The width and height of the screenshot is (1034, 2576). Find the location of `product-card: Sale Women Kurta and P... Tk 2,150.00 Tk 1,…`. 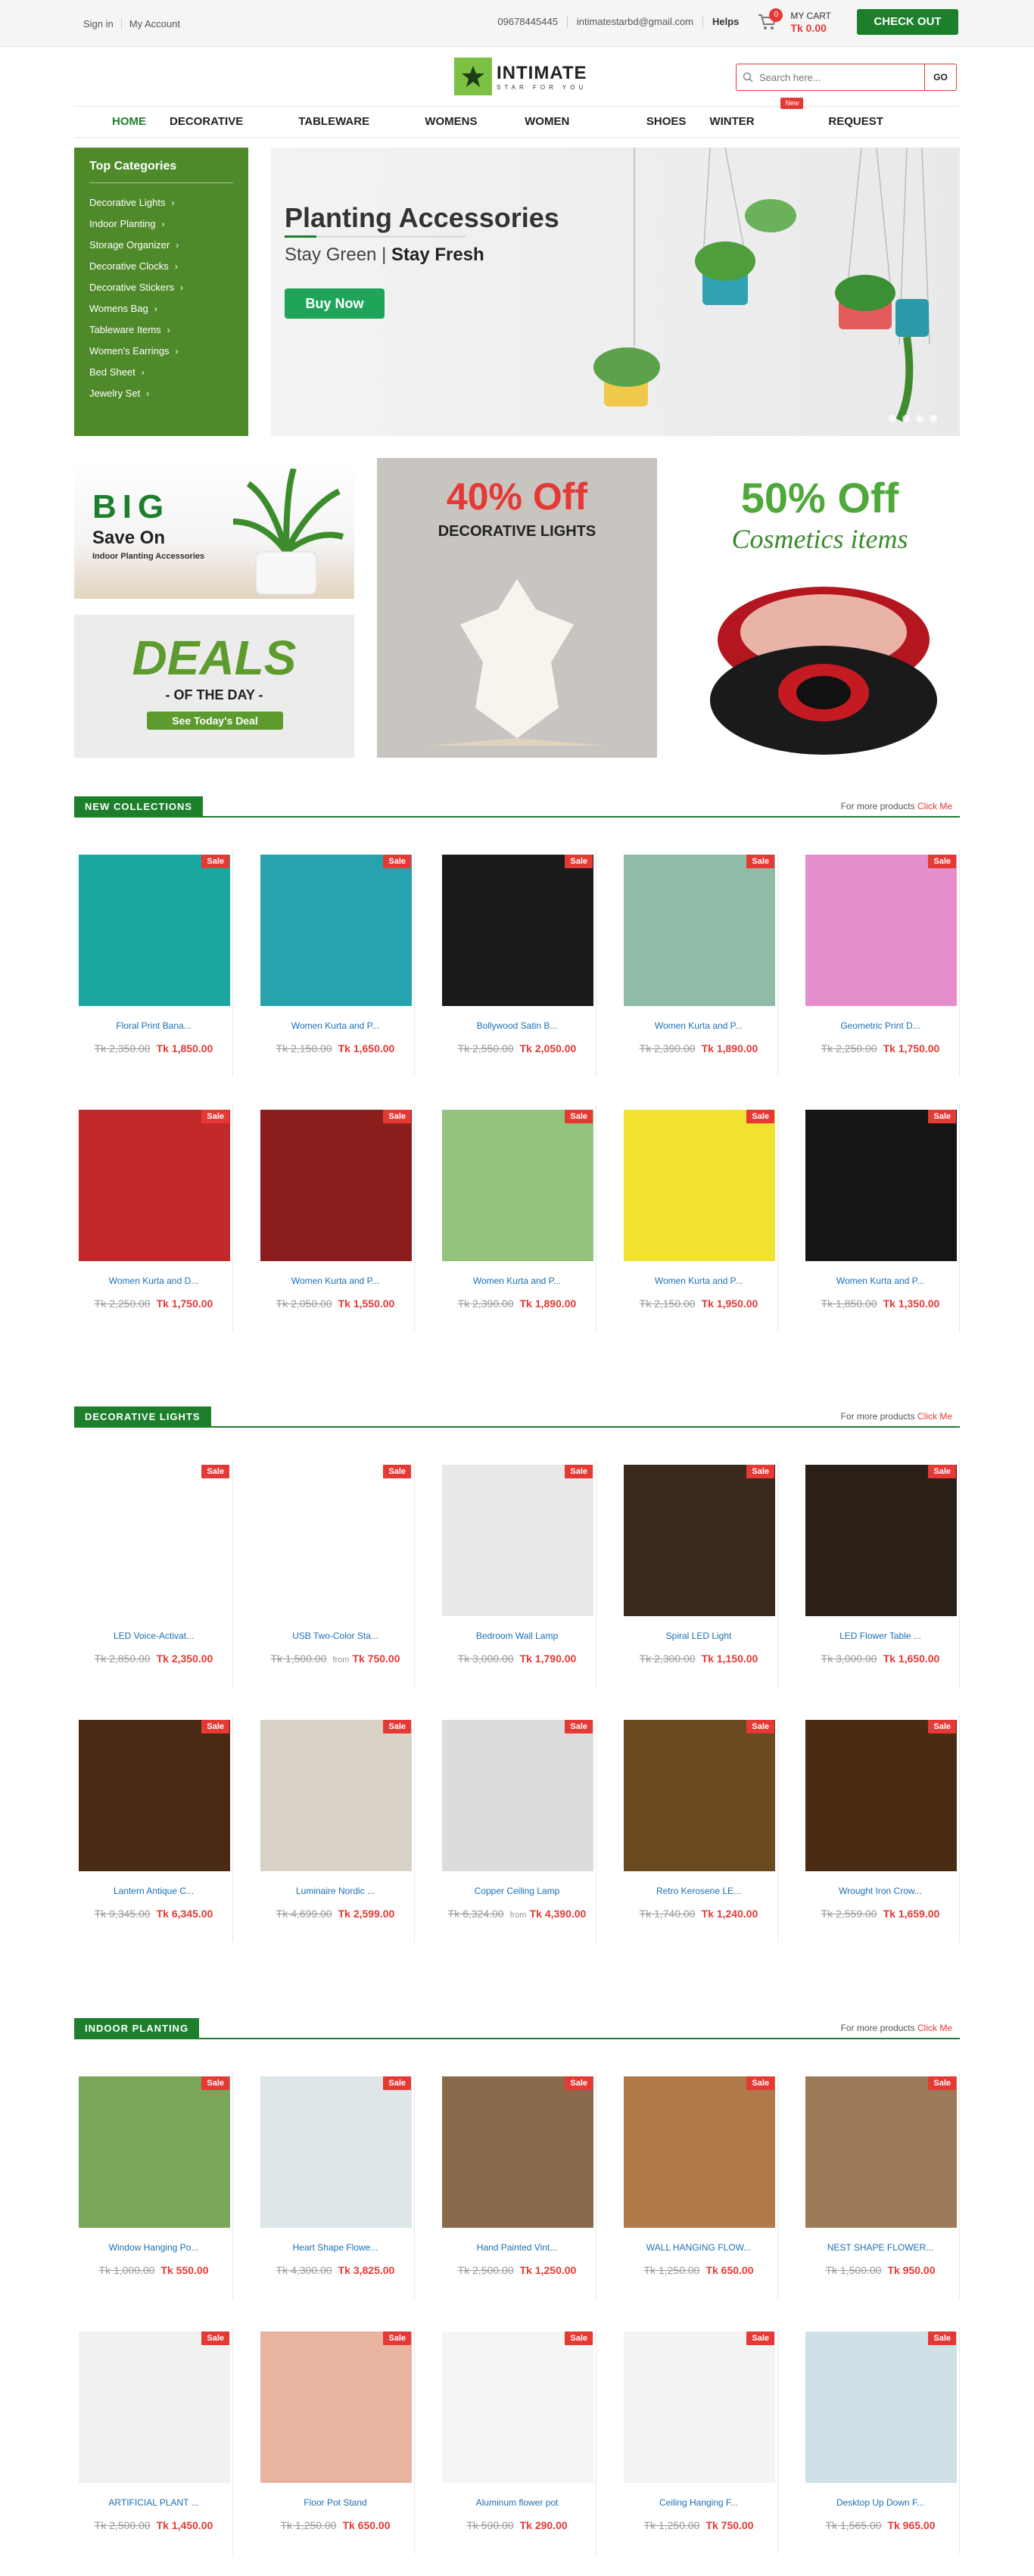

product-card: Sale Women Kurta and P... Tk 2,150.00 Tk 1,… is located at coordinates (699, 1218).